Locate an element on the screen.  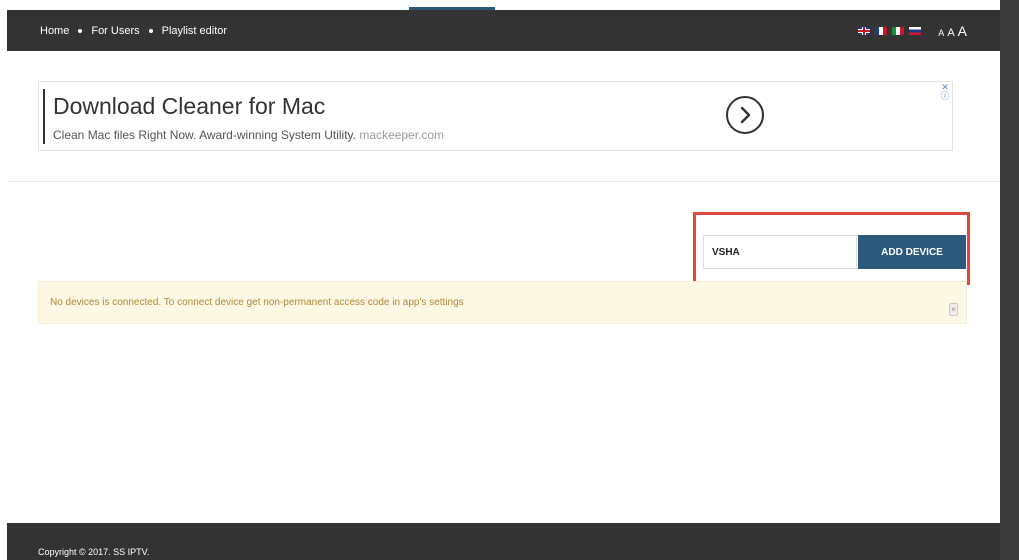
breadcrumb-playlist-editor: Playlist editor is located at coordinates (194, 31).